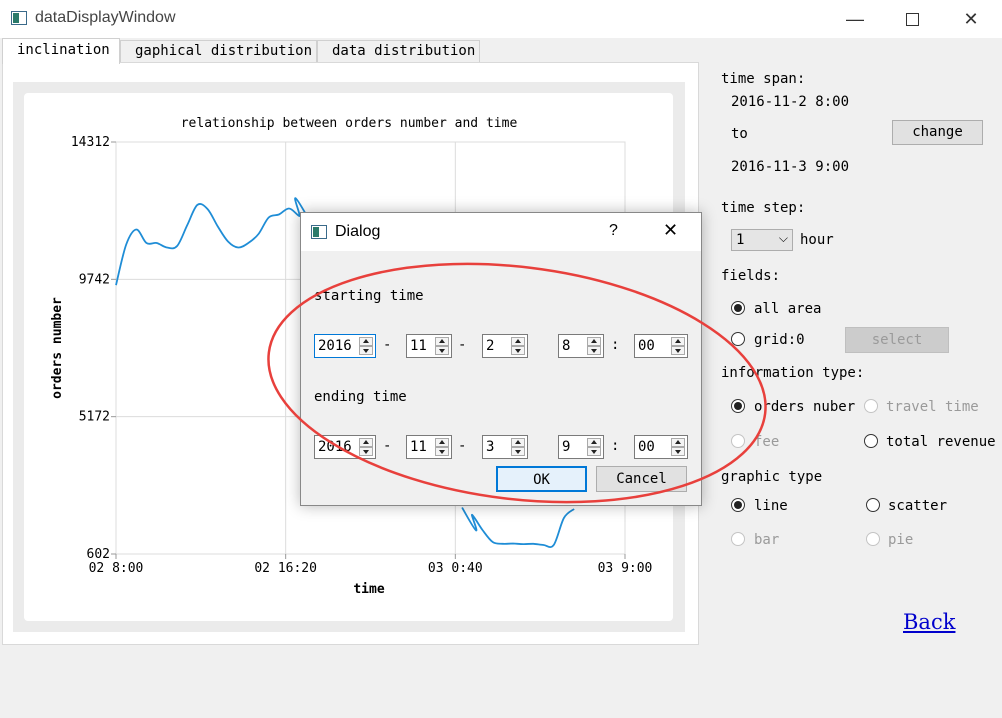 This screenshot has width=1002, height=718. Describe the element at coordinates (490, 447) in the screenshot. I see `end-day-value: 3` at that location.